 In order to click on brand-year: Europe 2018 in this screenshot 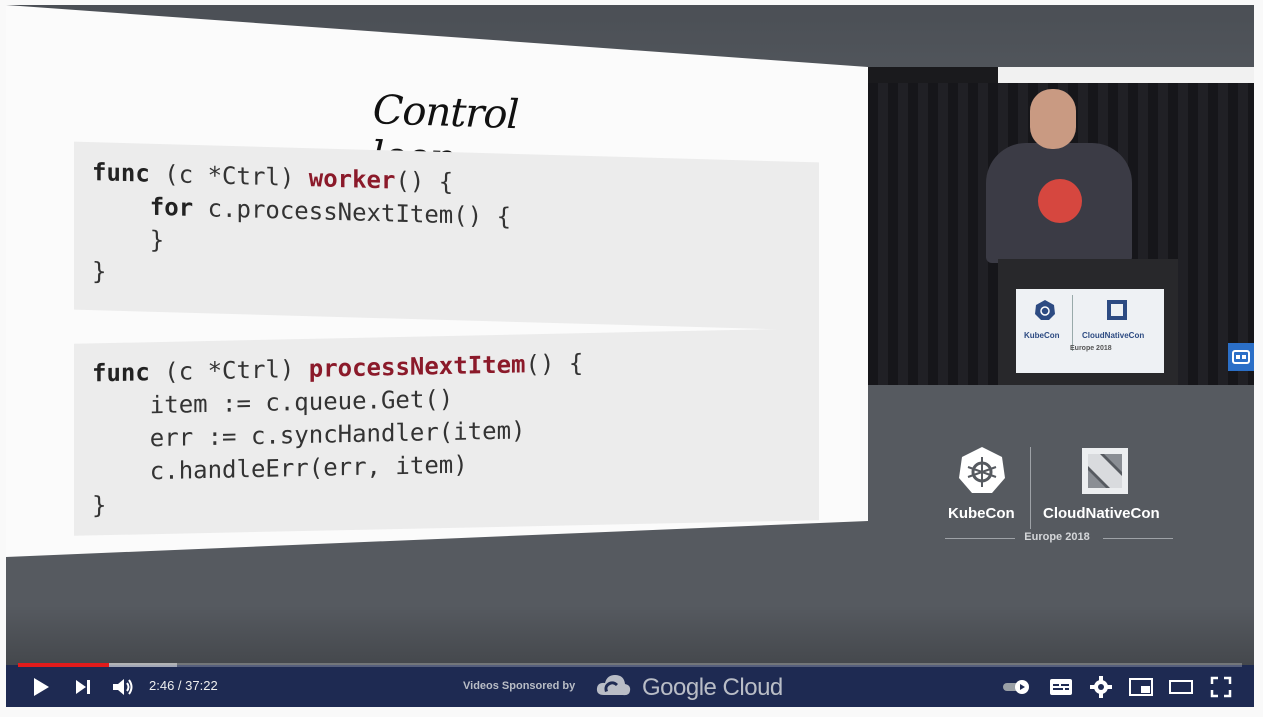, I will do `click(1057, 537)`.